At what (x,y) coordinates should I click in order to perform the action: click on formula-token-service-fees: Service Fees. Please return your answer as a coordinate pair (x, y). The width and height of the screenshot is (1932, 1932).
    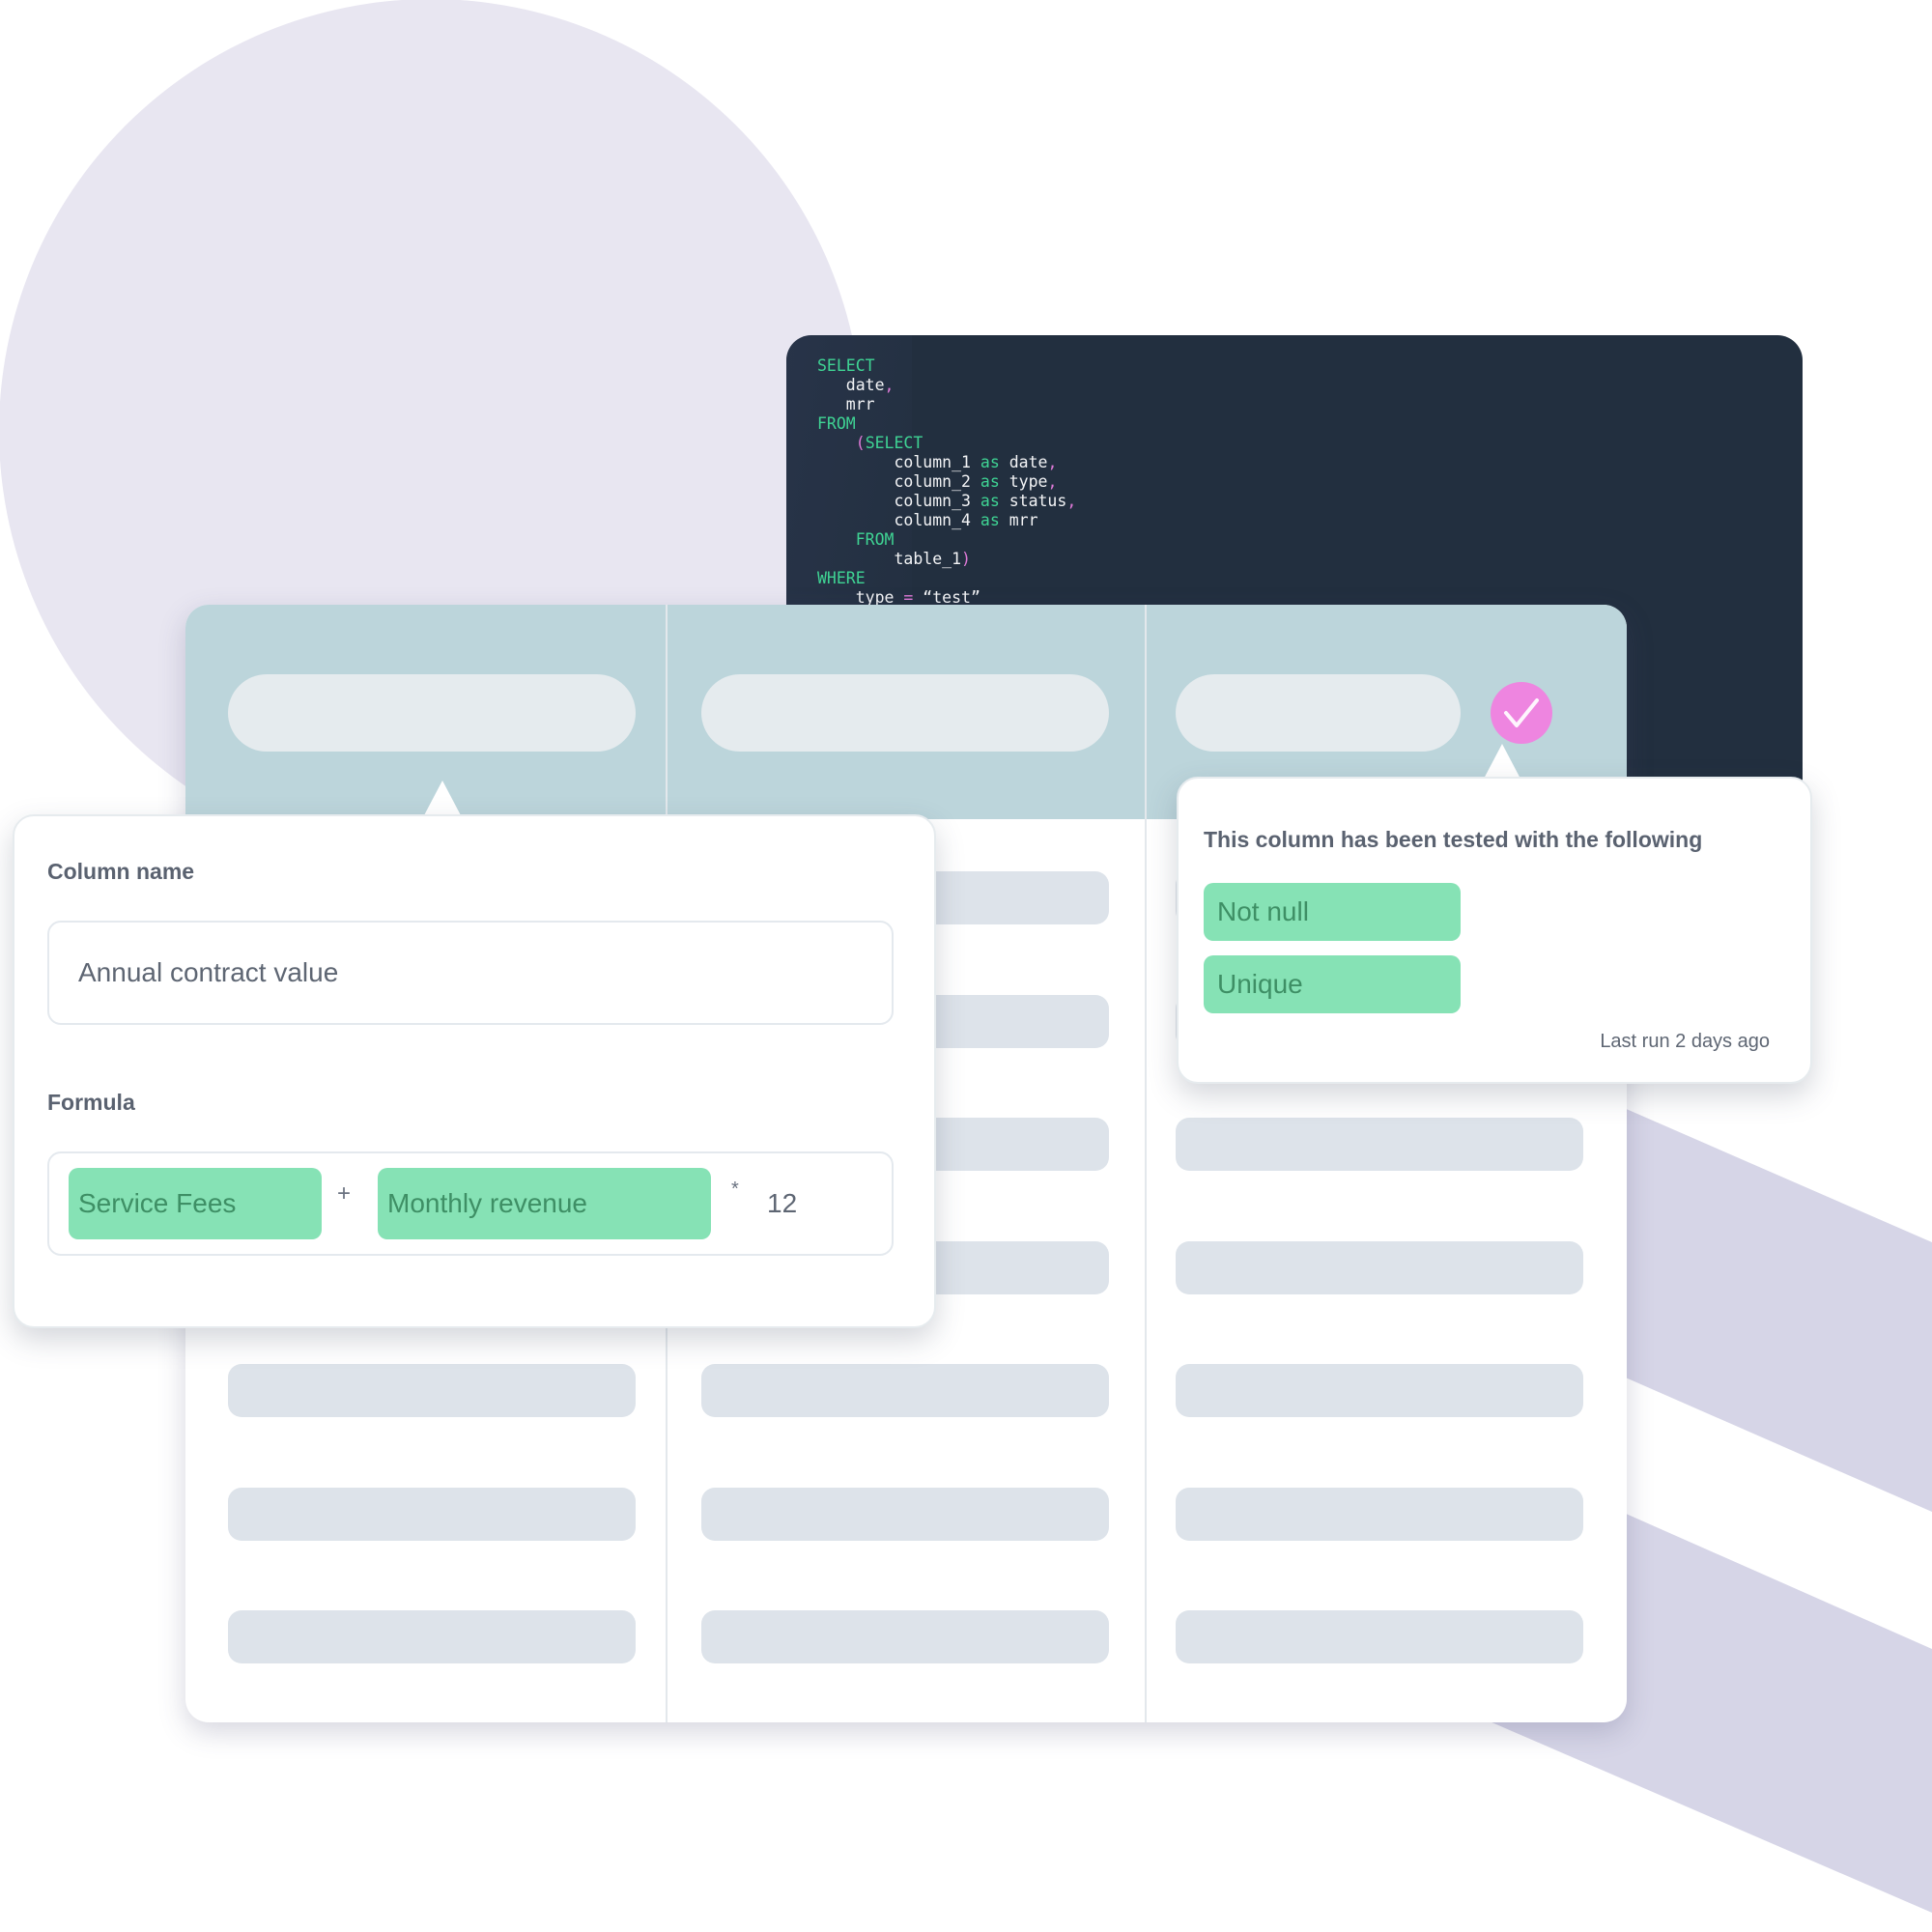
    Looking at the image, I should click on (195, 1203).